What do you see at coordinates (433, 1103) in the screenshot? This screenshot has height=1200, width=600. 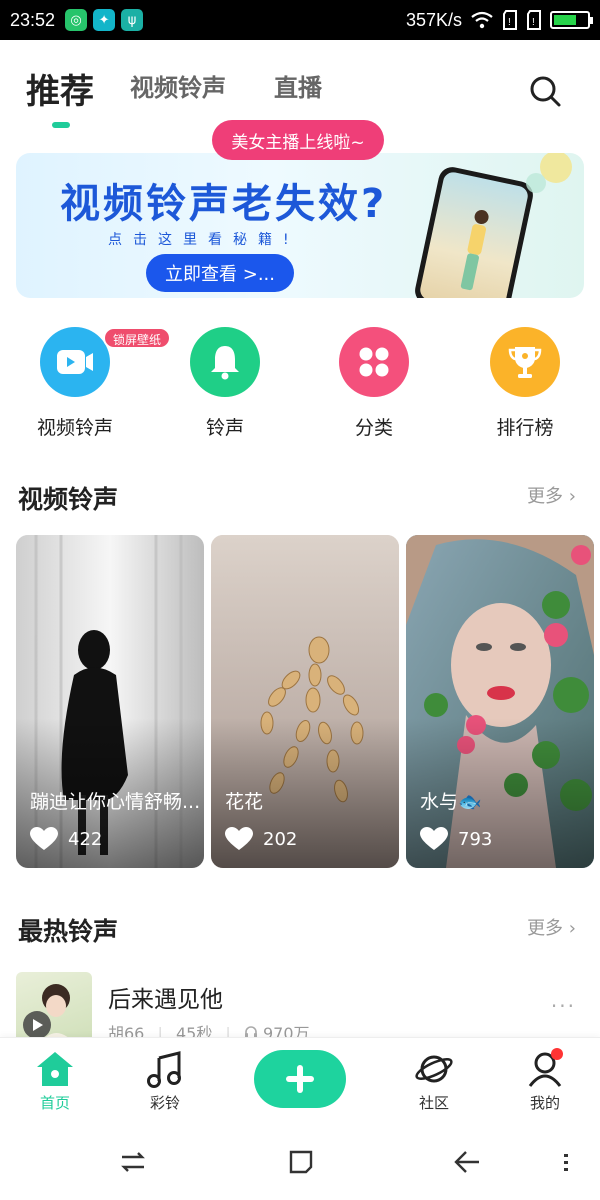 I see `nav-label: 社区` at bounding box center [433, 1103].